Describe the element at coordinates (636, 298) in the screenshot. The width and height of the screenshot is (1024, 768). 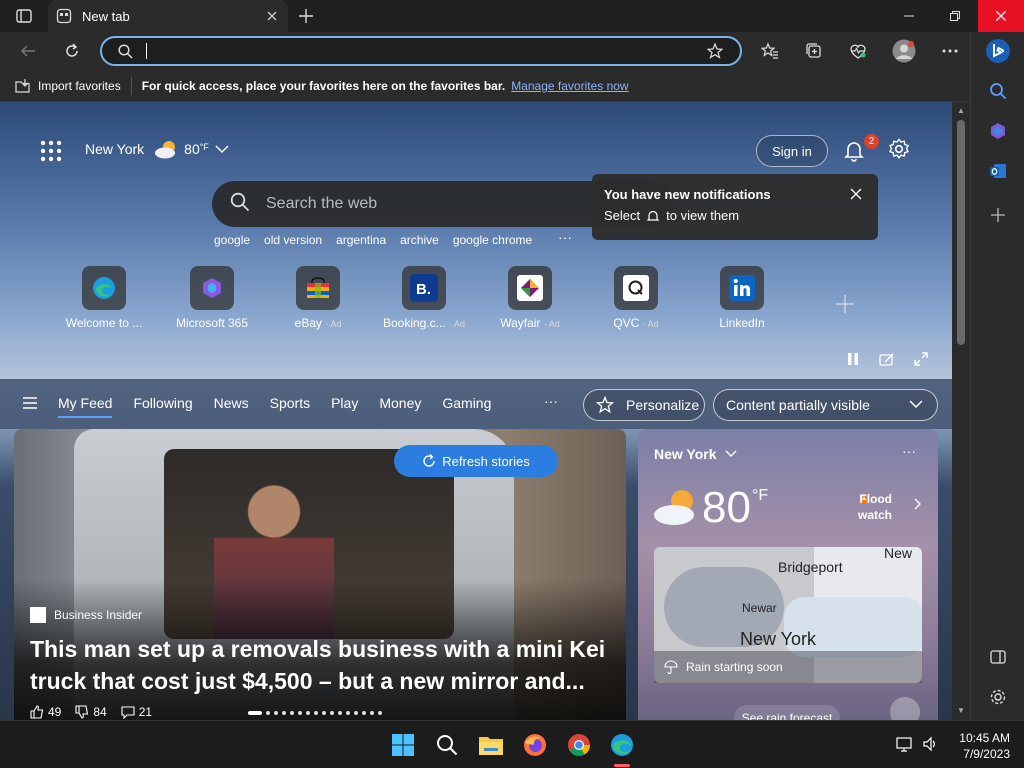
I see `quick-link-tile: QVC · Ad` at that location.